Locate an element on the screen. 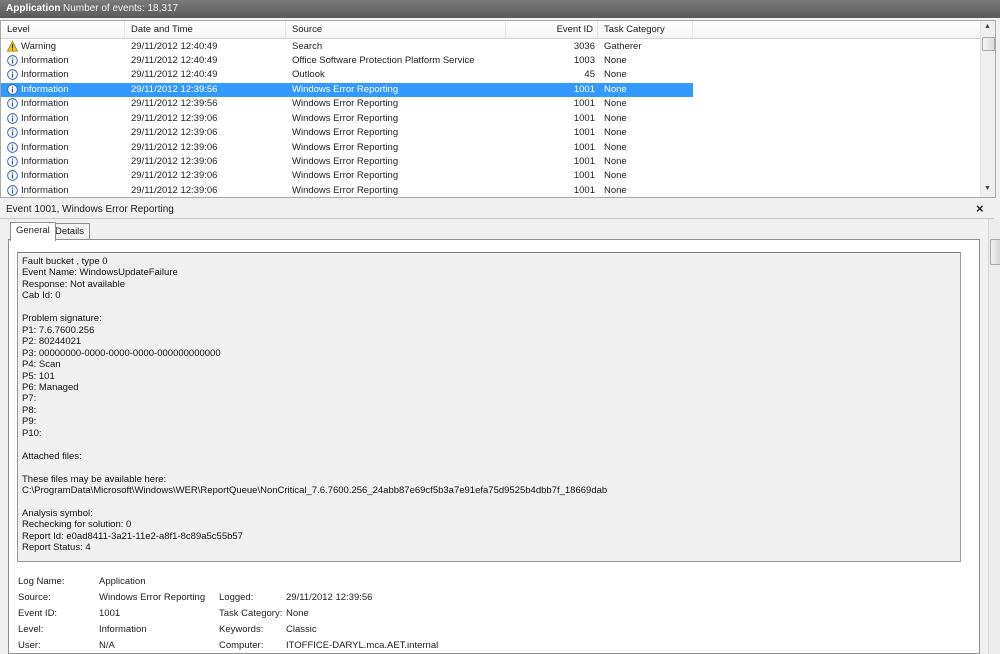 Image resolution: width=1000 pixels, height=654 pixels. log-title: Application is located at coordinates (33, 8).